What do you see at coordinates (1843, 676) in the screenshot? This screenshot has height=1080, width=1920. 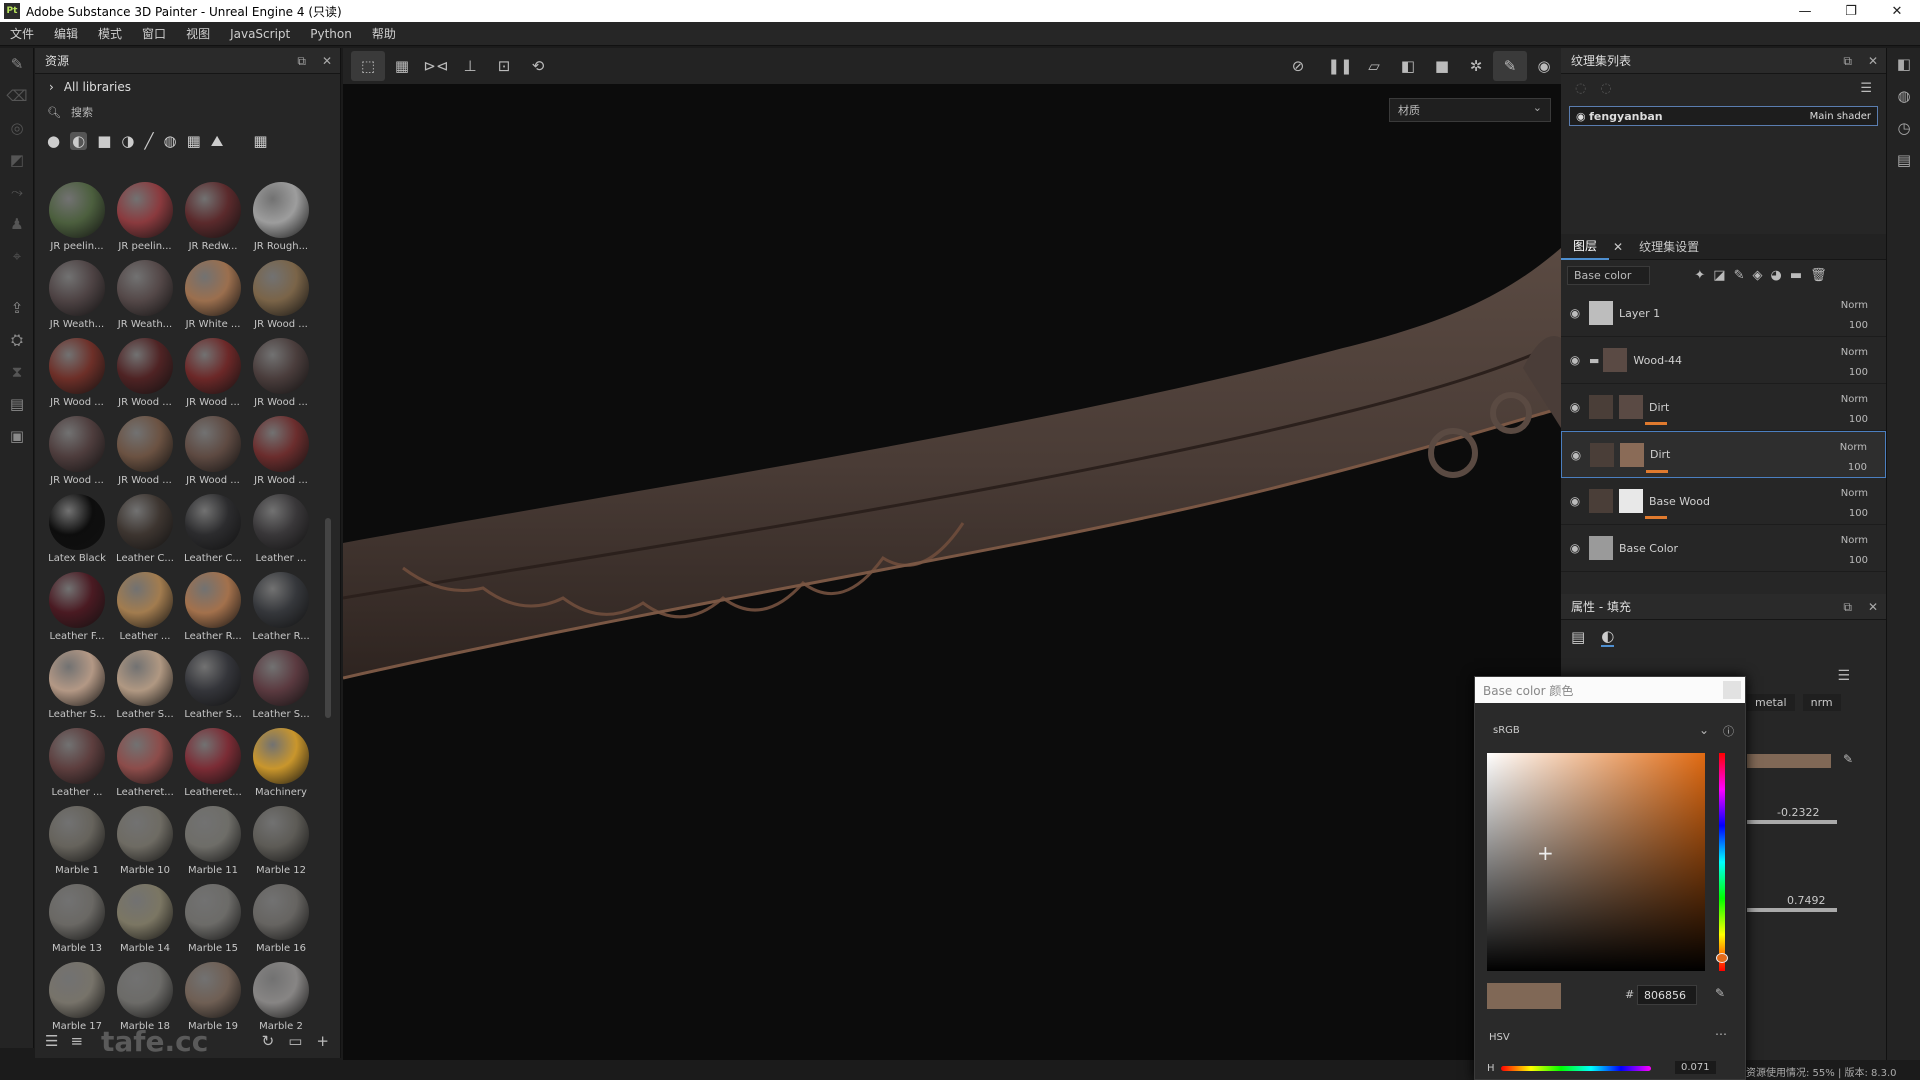 I see `properties-menu-icon: ☰` at bounding box center [1843, 676].